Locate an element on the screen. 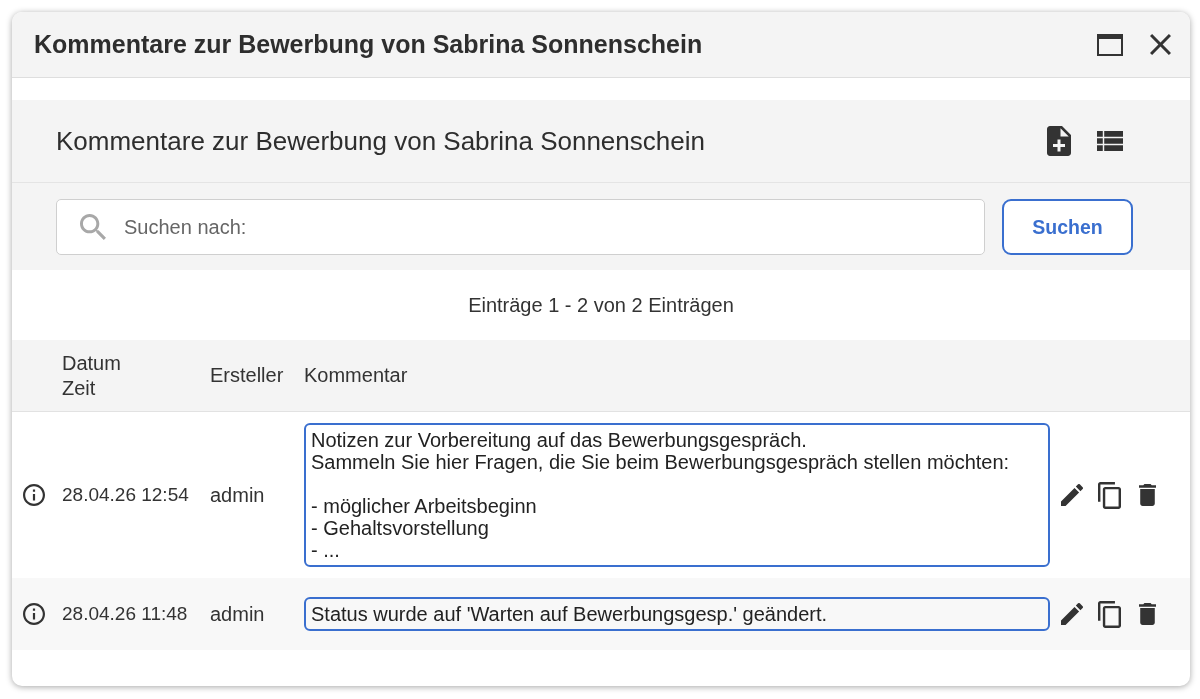  date-cell: 28.04.26 11:48 is located at coordinates (125, 614).